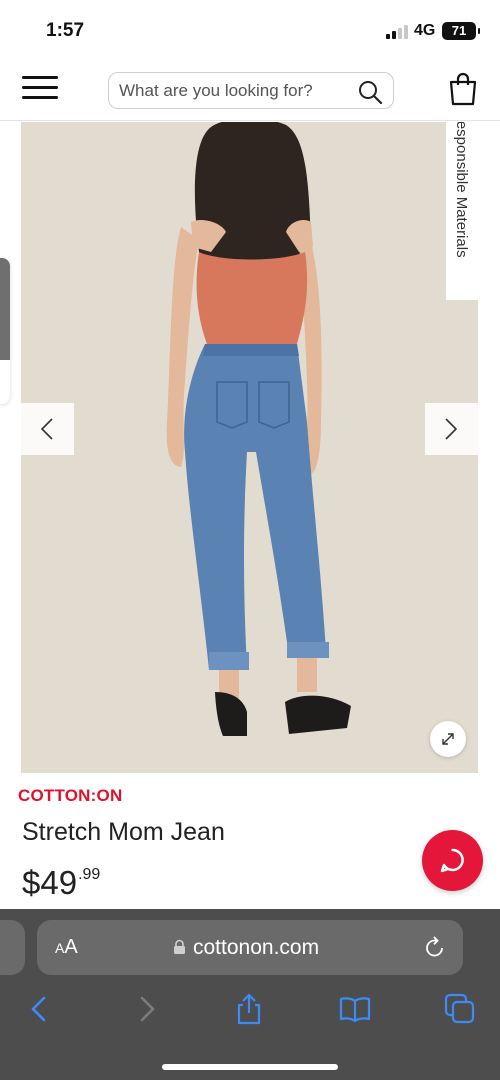  What do you see at coordinates (463, 89) in the screenshot?
I see `shopping-bag-icon` at bounding box center [463, 89].